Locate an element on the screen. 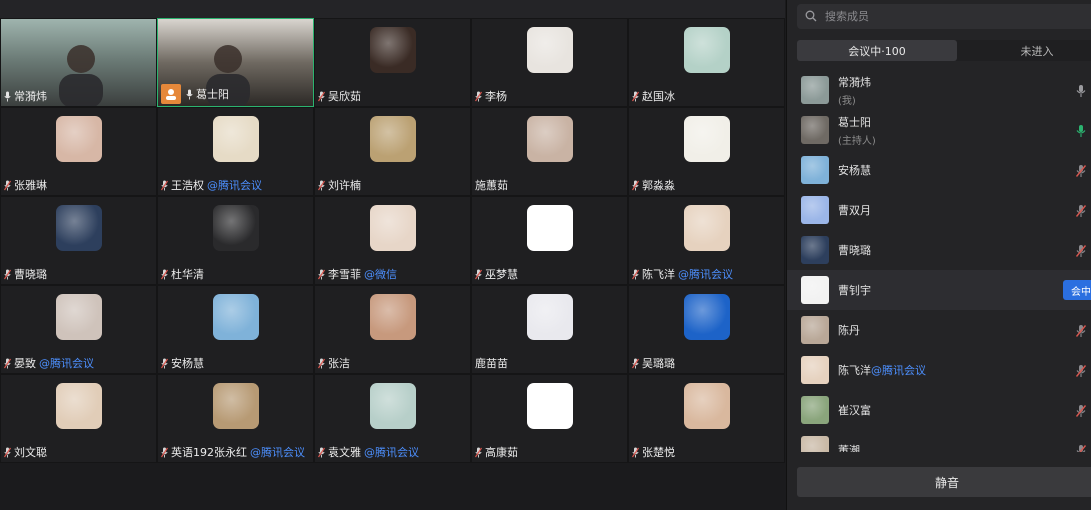 The image size is (1091, 510). participant-tile: 郭淼淼 is located at coordinates (706, 151).